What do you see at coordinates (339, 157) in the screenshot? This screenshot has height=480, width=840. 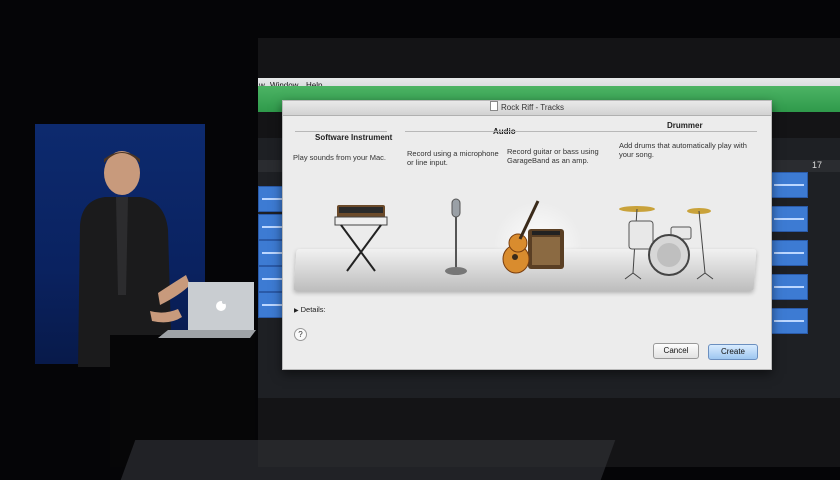 I see `software-instrument-description: Play sounds from your Mac.` at bounding box center [339, 157].